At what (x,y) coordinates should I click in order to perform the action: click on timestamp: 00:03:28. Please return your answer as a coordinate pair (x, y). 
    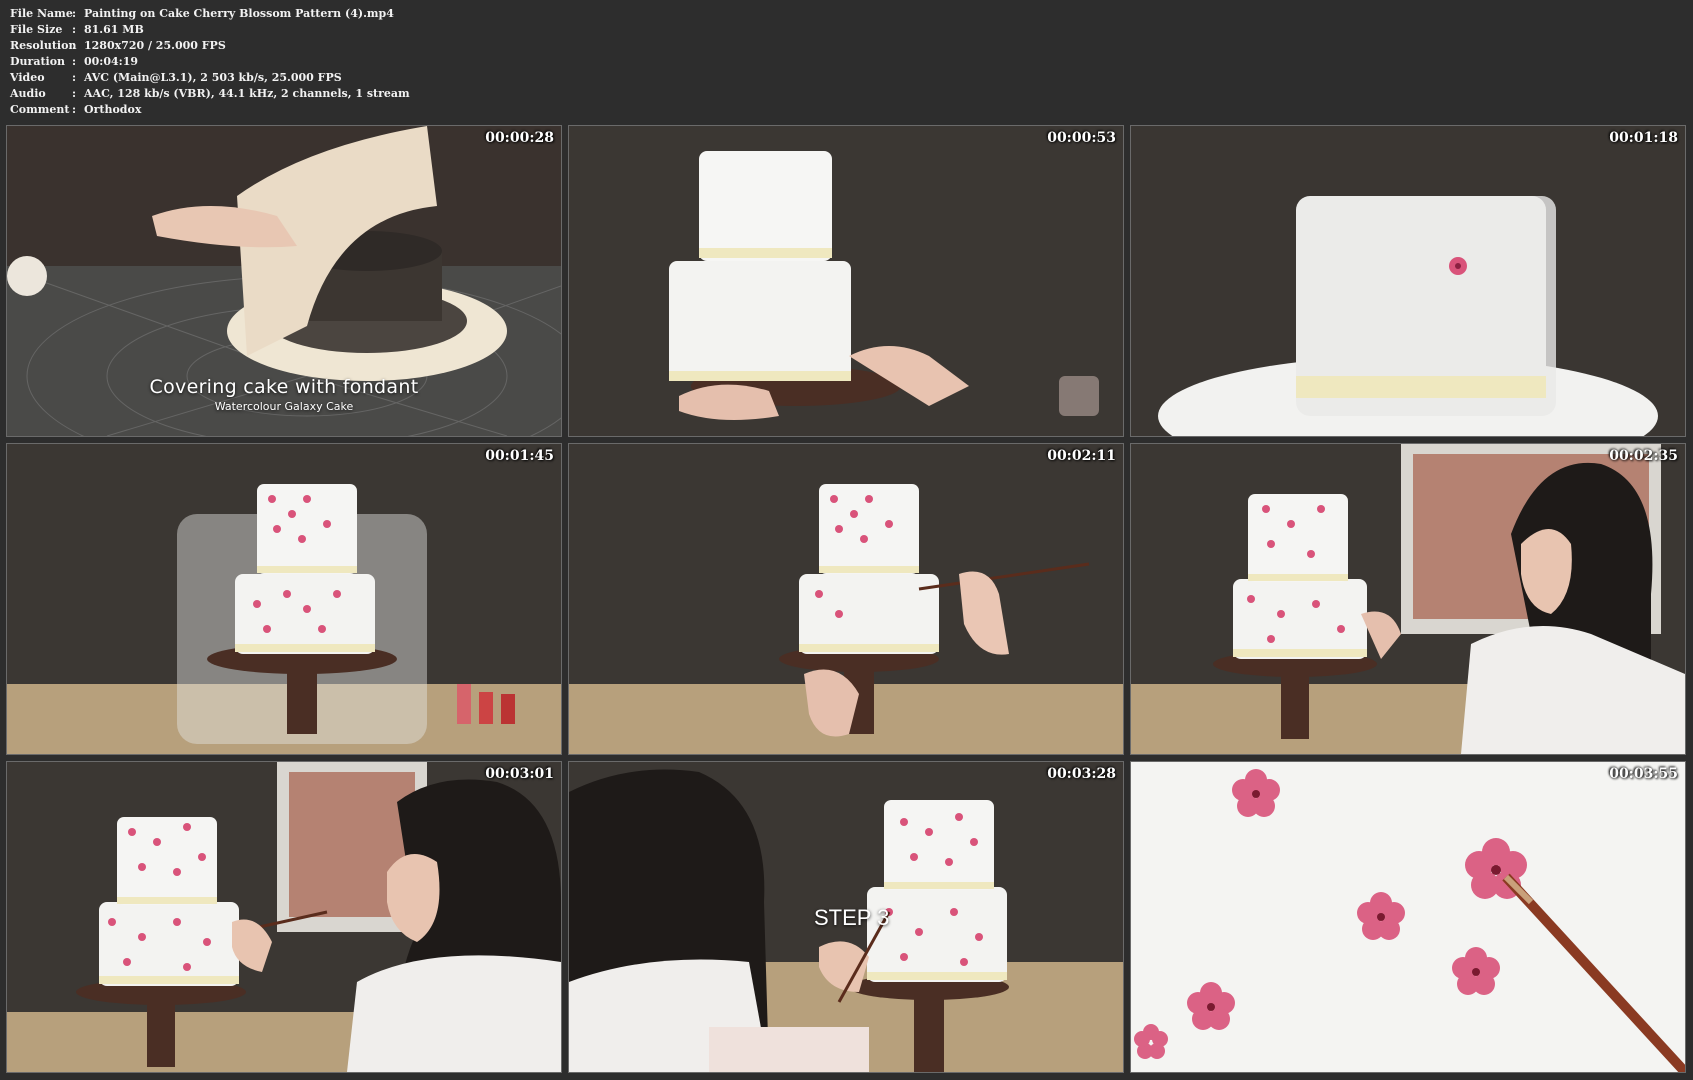
    Looking at the image, I should click on (1081, 774).